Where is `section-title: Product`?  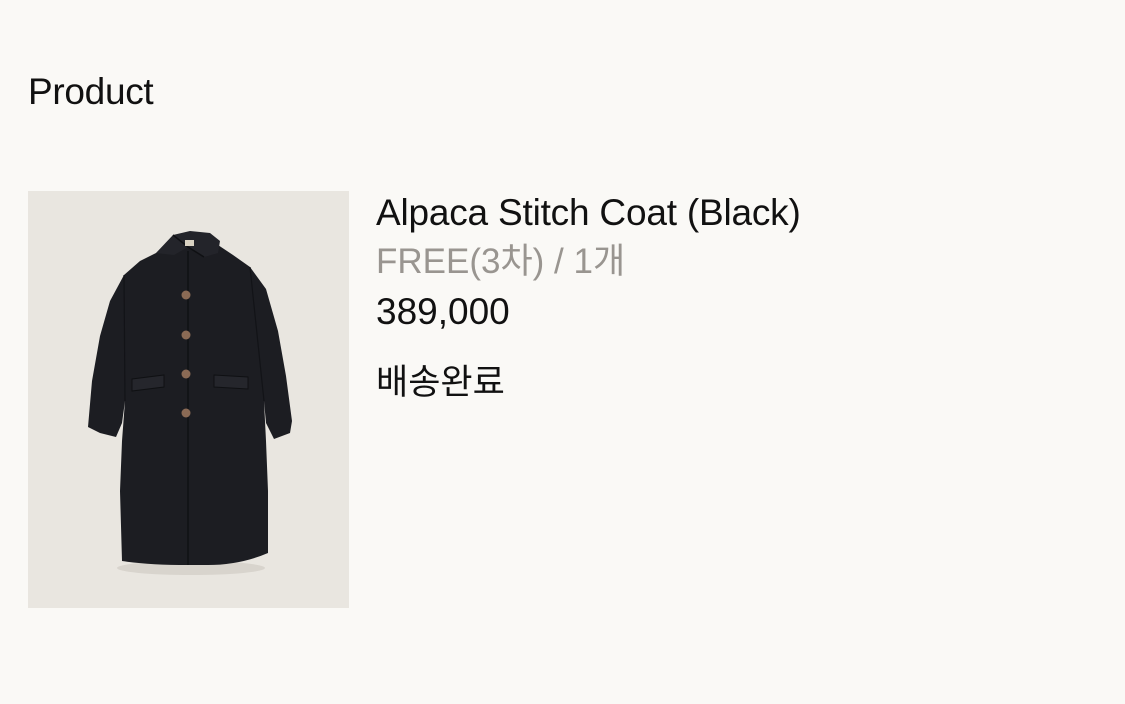
section-title: Product is located at coordinates (91, 91).